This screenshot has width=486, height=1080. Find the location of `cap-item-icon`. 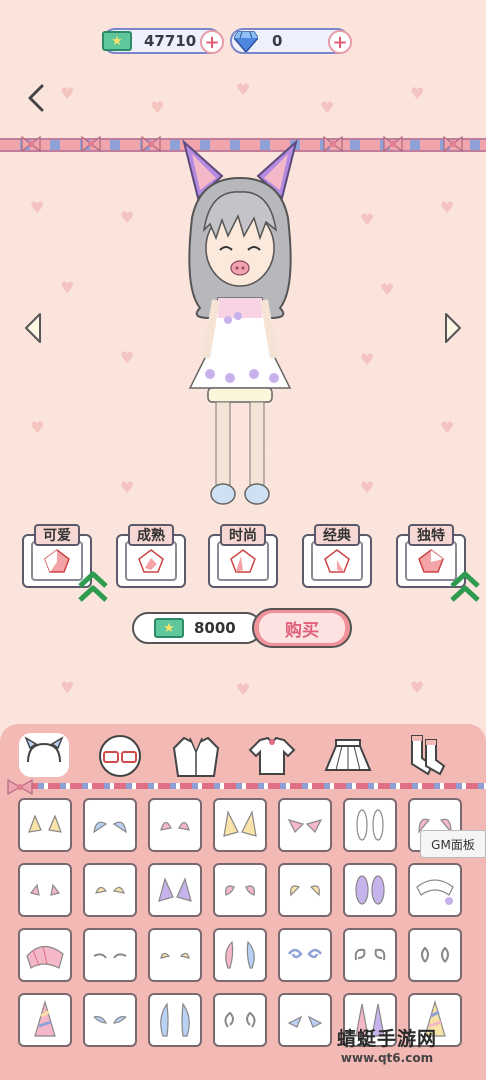

cap-item-icon is located at coordinates (435, 892).